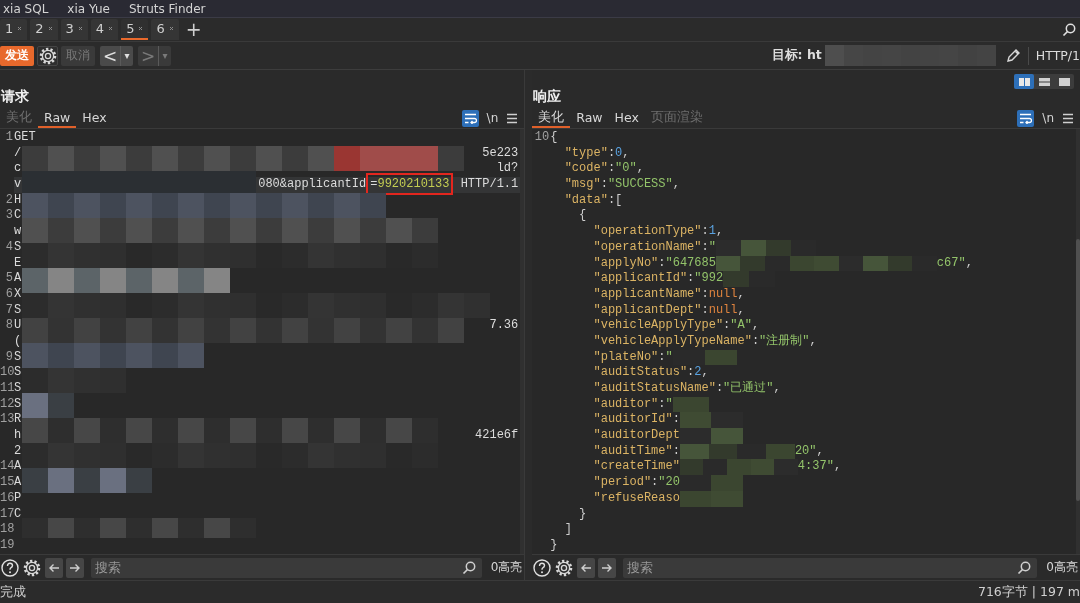 This screenshot has height=603, width=1080. What do you see at coordinates (470, 118) in the screenshot?
I see `wrap-toggle` at bounding box center [470, 118].